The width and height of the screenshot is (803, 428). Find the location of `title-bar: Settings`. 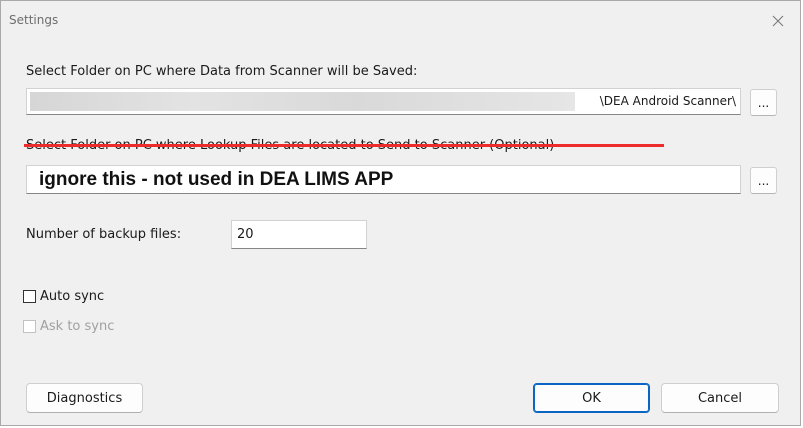

title-bar: Settings is located at coordinates (400, 20).